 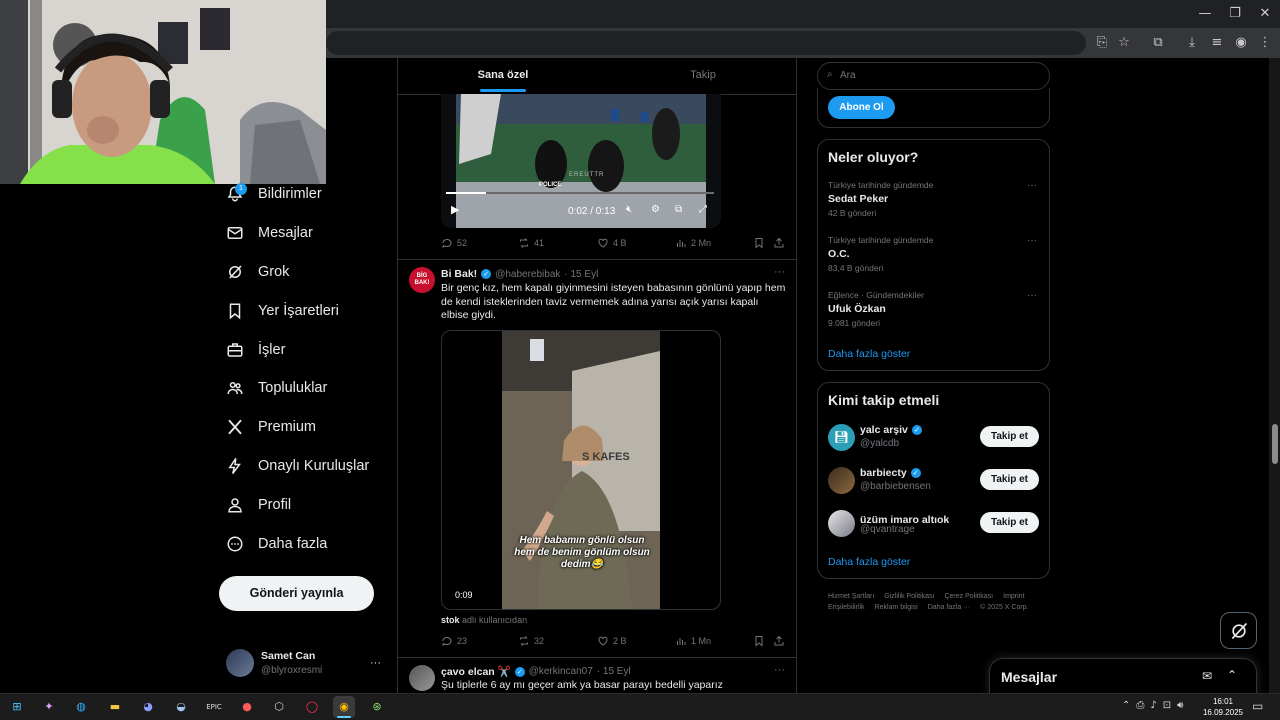 I want to click on nav-more: Daha fazla, so click(x=276, y=544).